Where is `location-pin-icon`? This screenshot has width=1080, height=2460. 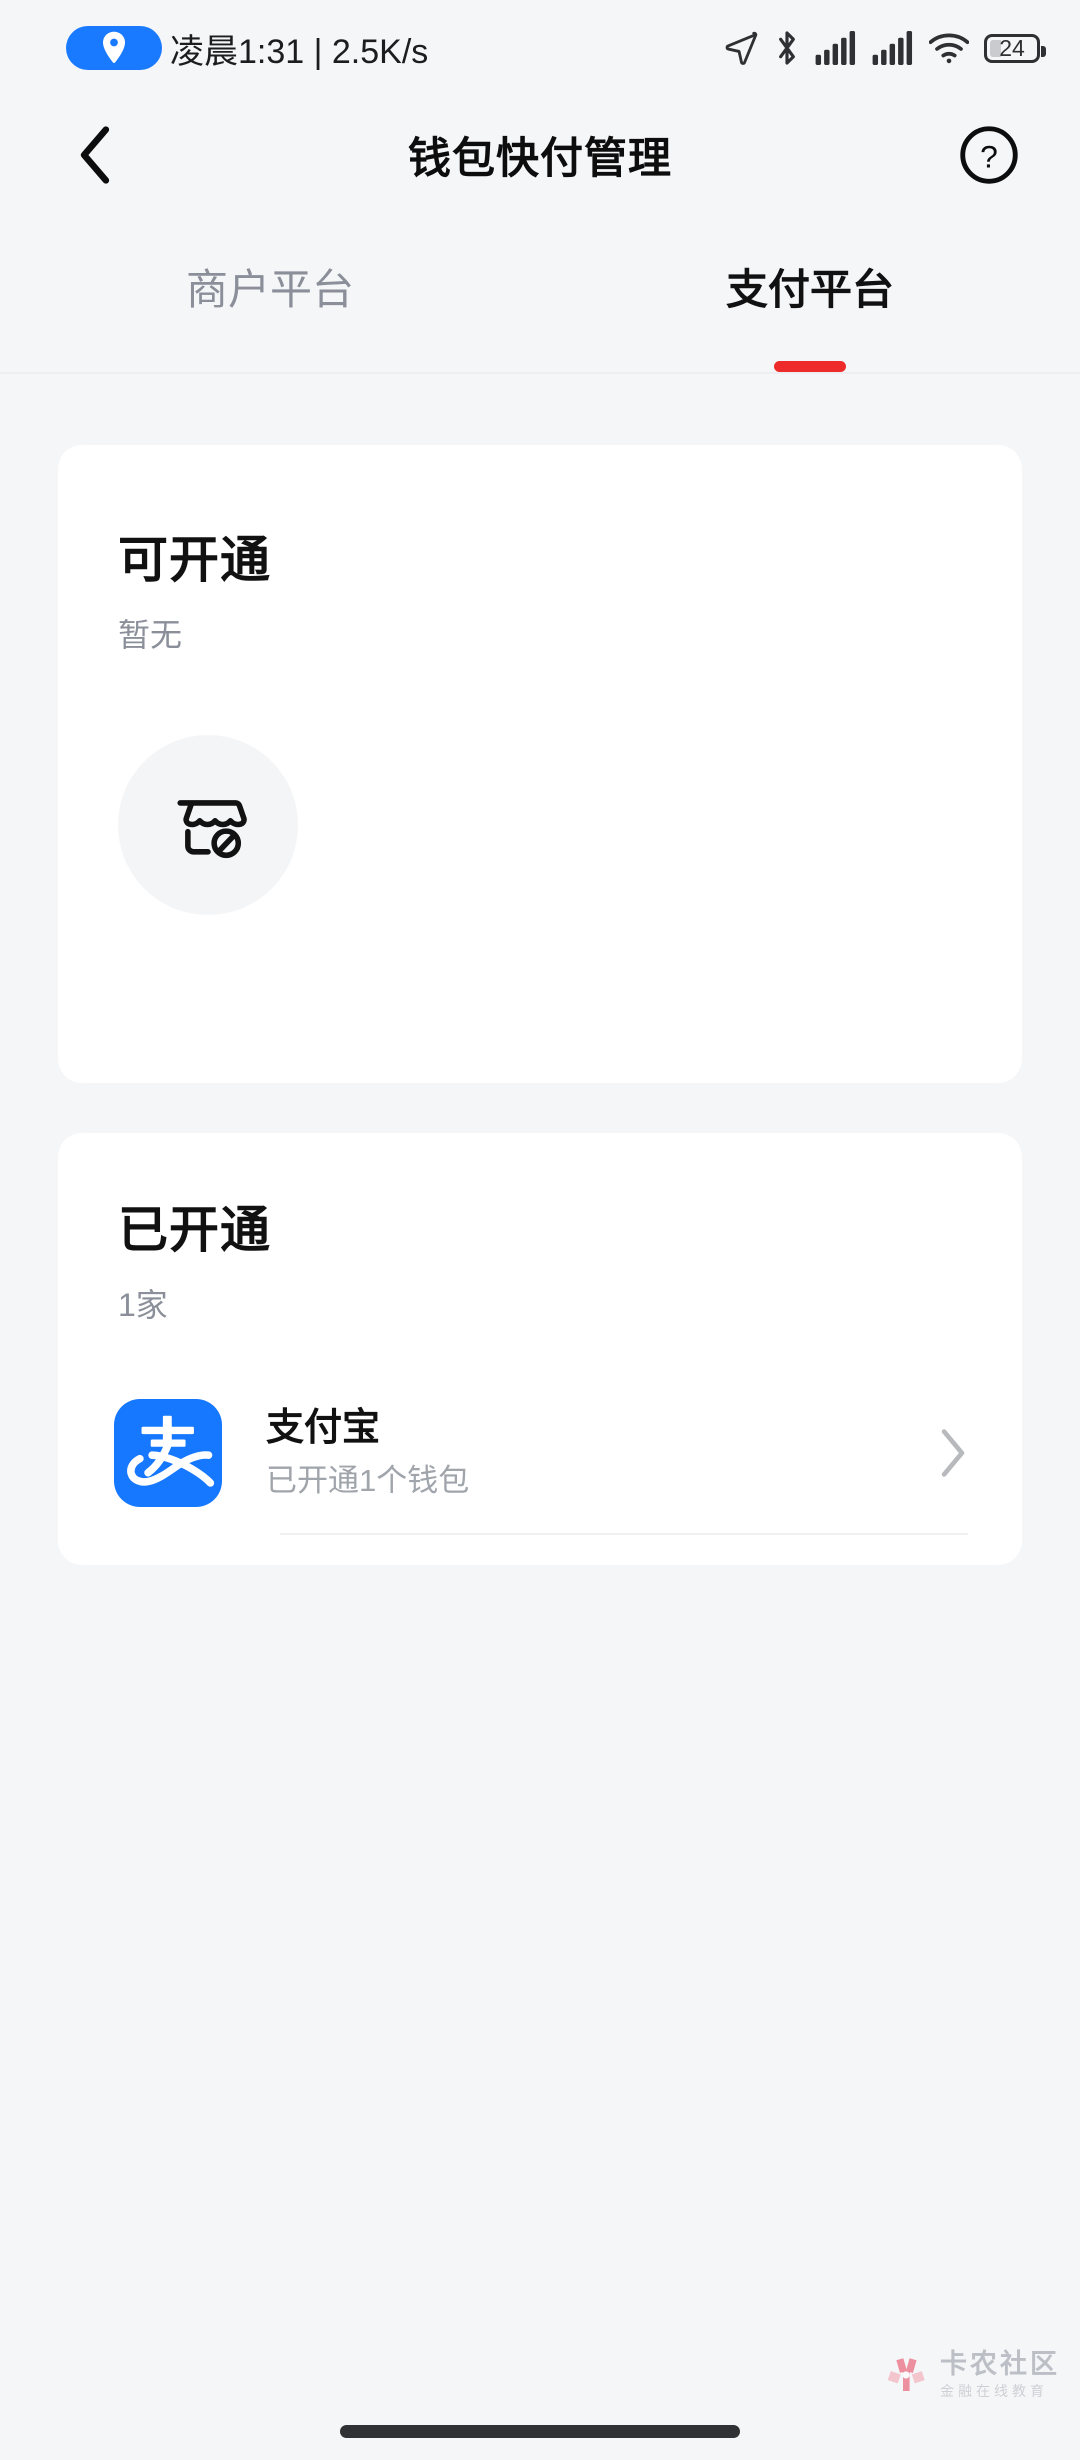
location-pin-icon is located at coordinates (114, 48).